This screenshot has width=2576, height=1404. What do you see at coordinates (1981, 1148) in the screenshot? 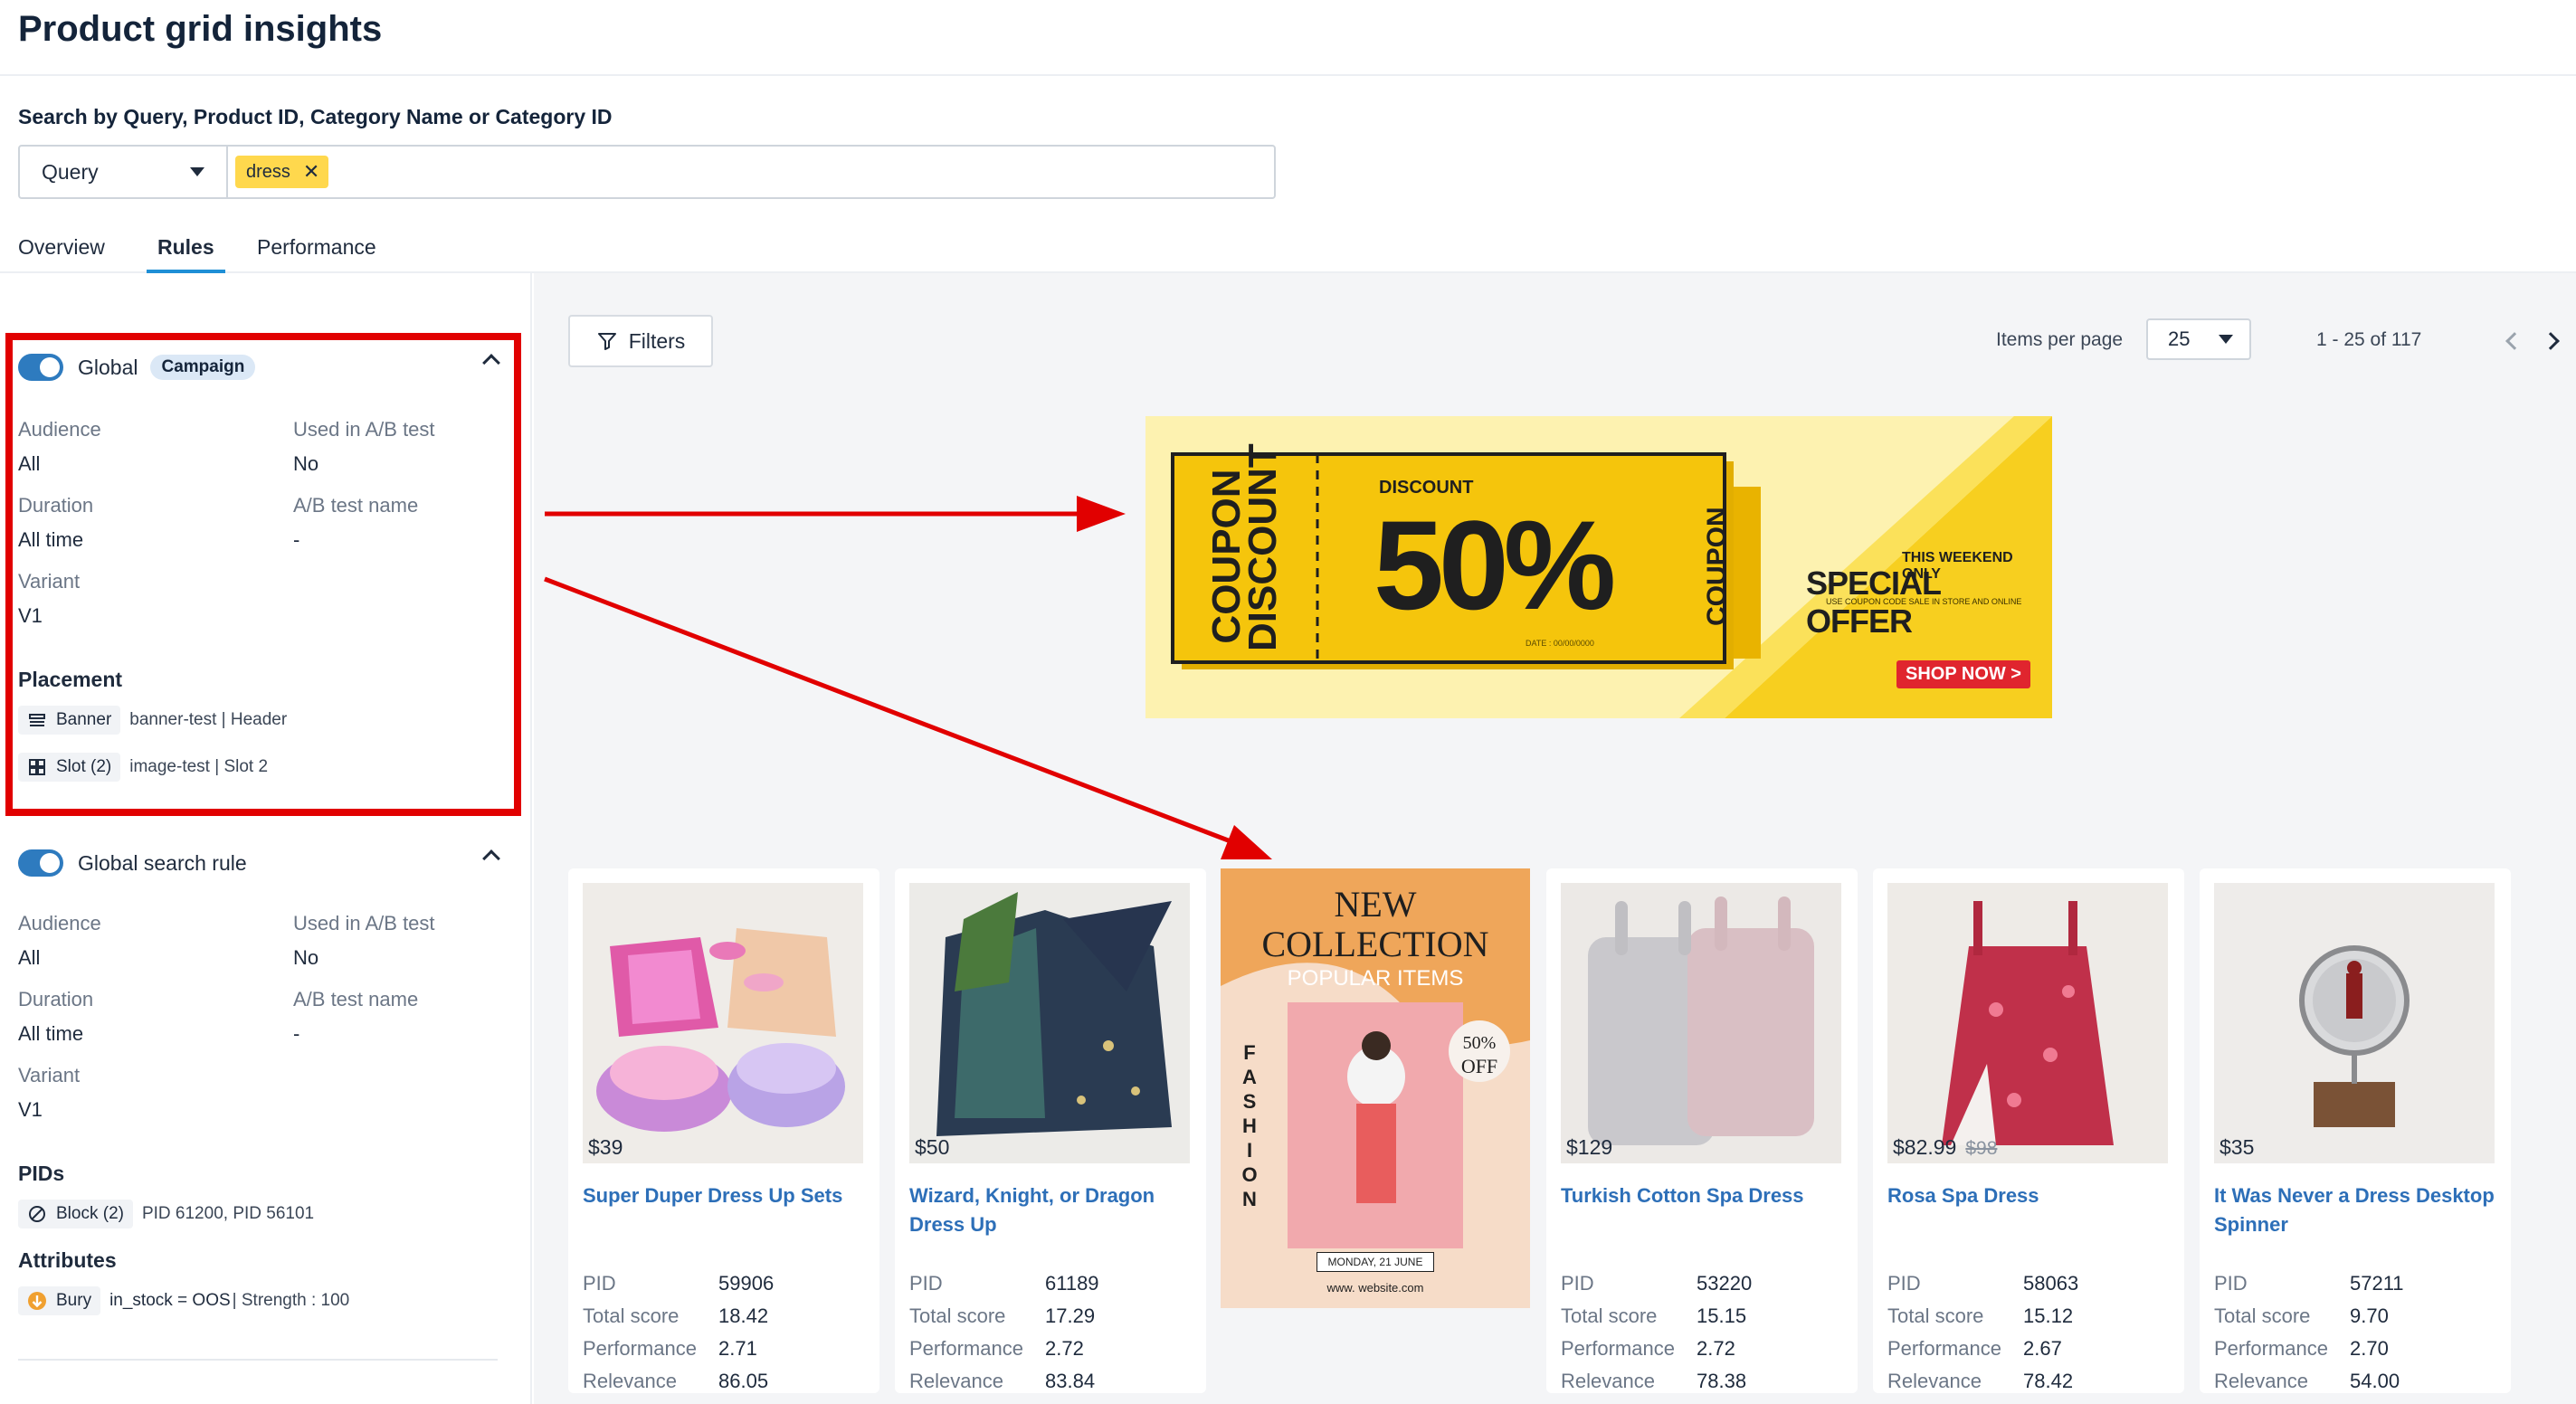
I see `original-price: $98` at bounding box center [1981, 1148].